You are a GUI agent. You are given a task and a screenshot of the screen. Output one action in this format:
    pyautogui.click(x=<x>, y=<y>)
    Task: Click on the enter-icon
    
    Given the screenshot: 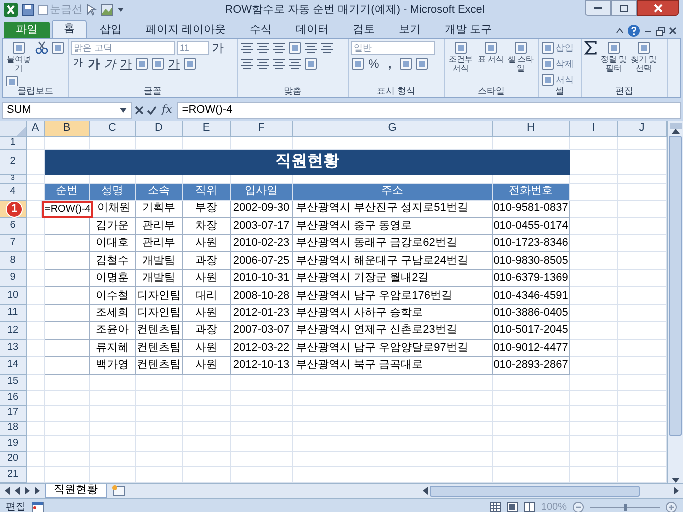 What is the action you would take?
    pyautogui.click(x=152, y=110)
    